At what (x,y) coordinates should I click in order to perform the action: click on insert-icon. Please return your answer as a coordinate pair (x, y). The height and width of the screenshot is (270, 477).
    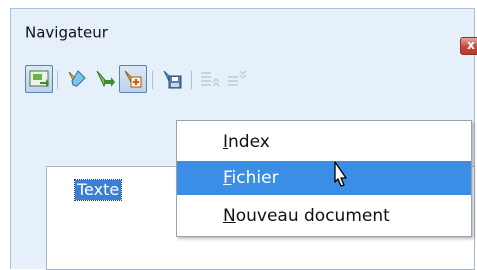
    Looking at the image, I should click on (133, 79).